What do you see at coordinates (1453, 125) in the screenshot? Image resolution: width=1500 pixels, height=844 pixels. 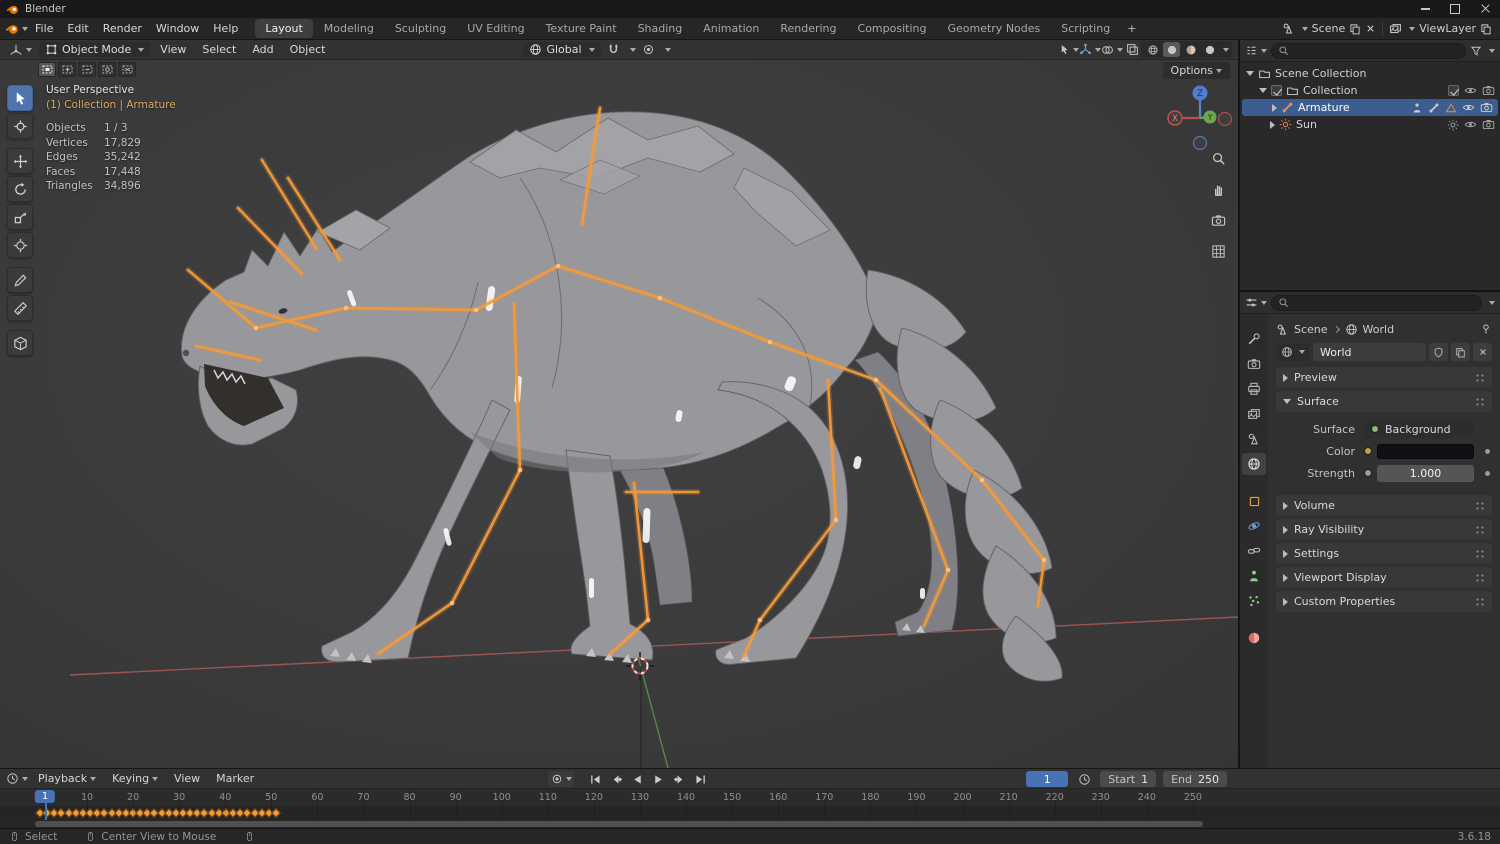 I see `light-data-icon` at bounding box center [1453, 125].